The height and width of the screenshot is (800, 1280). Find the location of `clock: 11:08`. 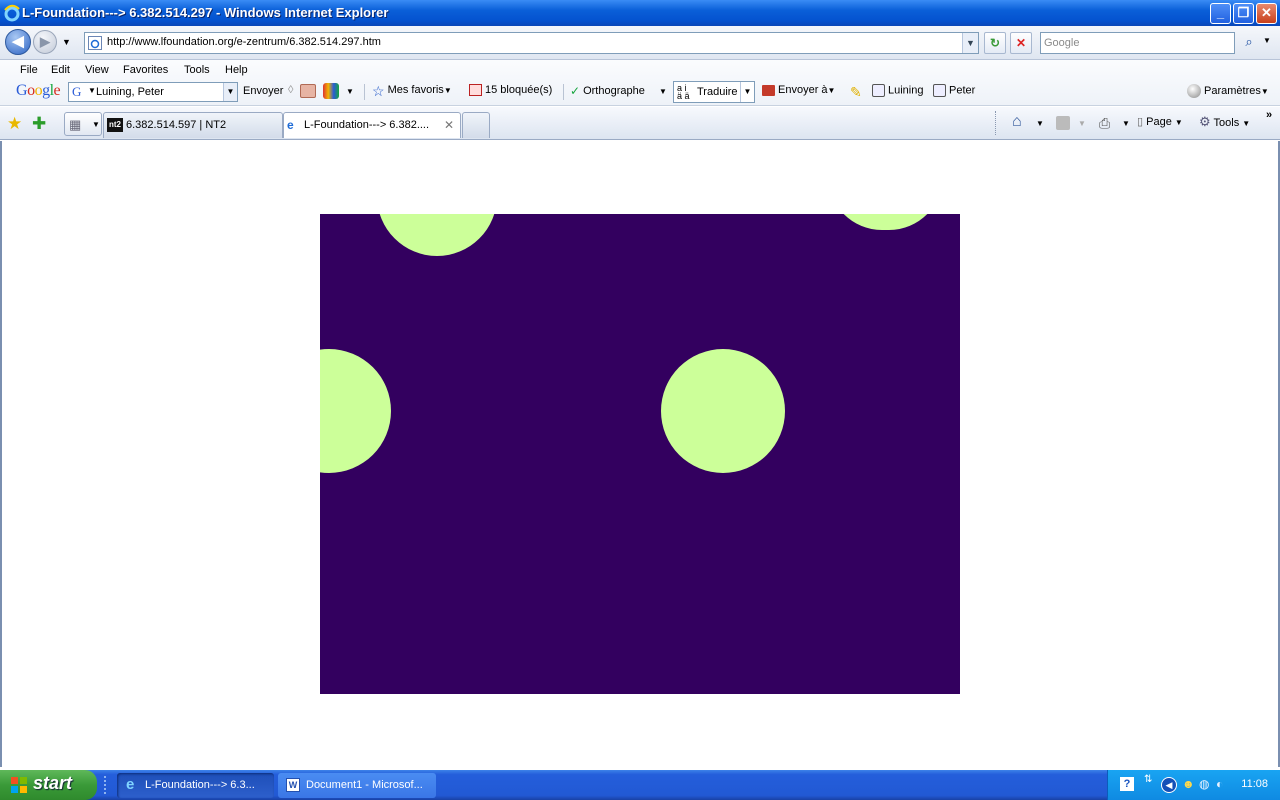

clock: 11:08 is located at coordinates (1254, 784).